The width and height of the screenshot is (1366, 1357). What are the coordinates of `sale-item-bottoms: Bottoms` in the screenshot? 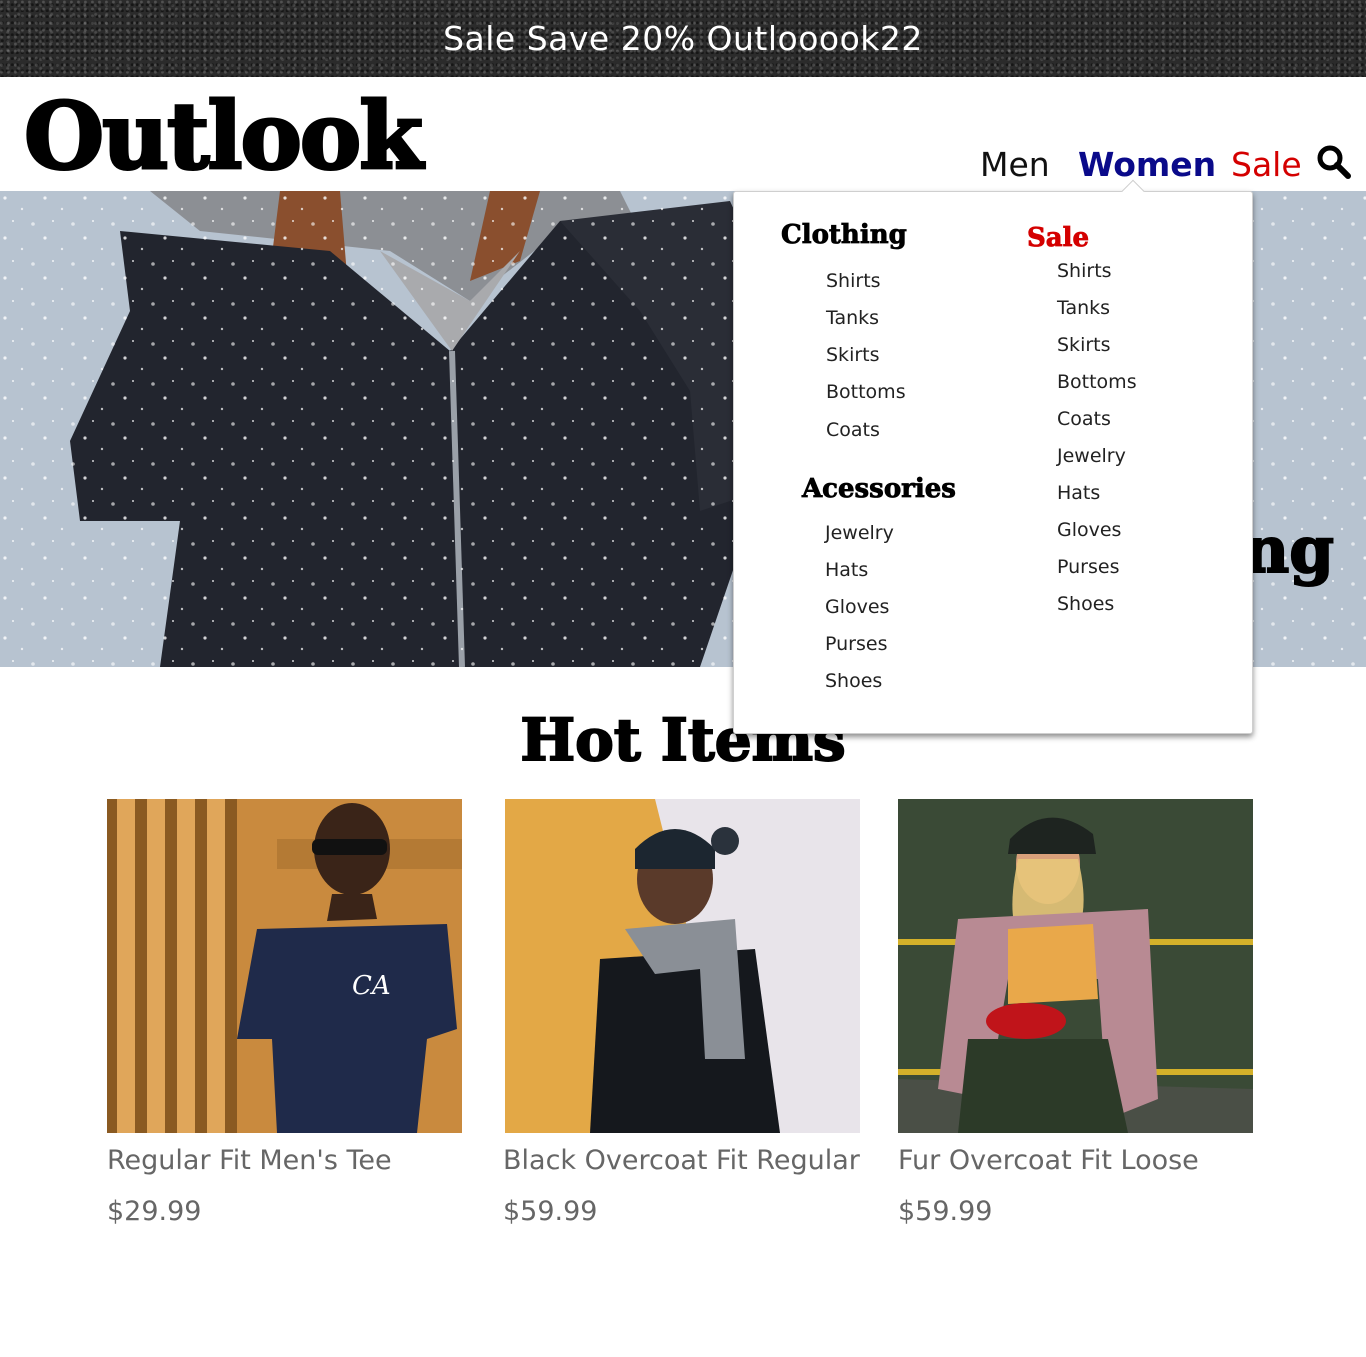 It's located at (1097, 387).